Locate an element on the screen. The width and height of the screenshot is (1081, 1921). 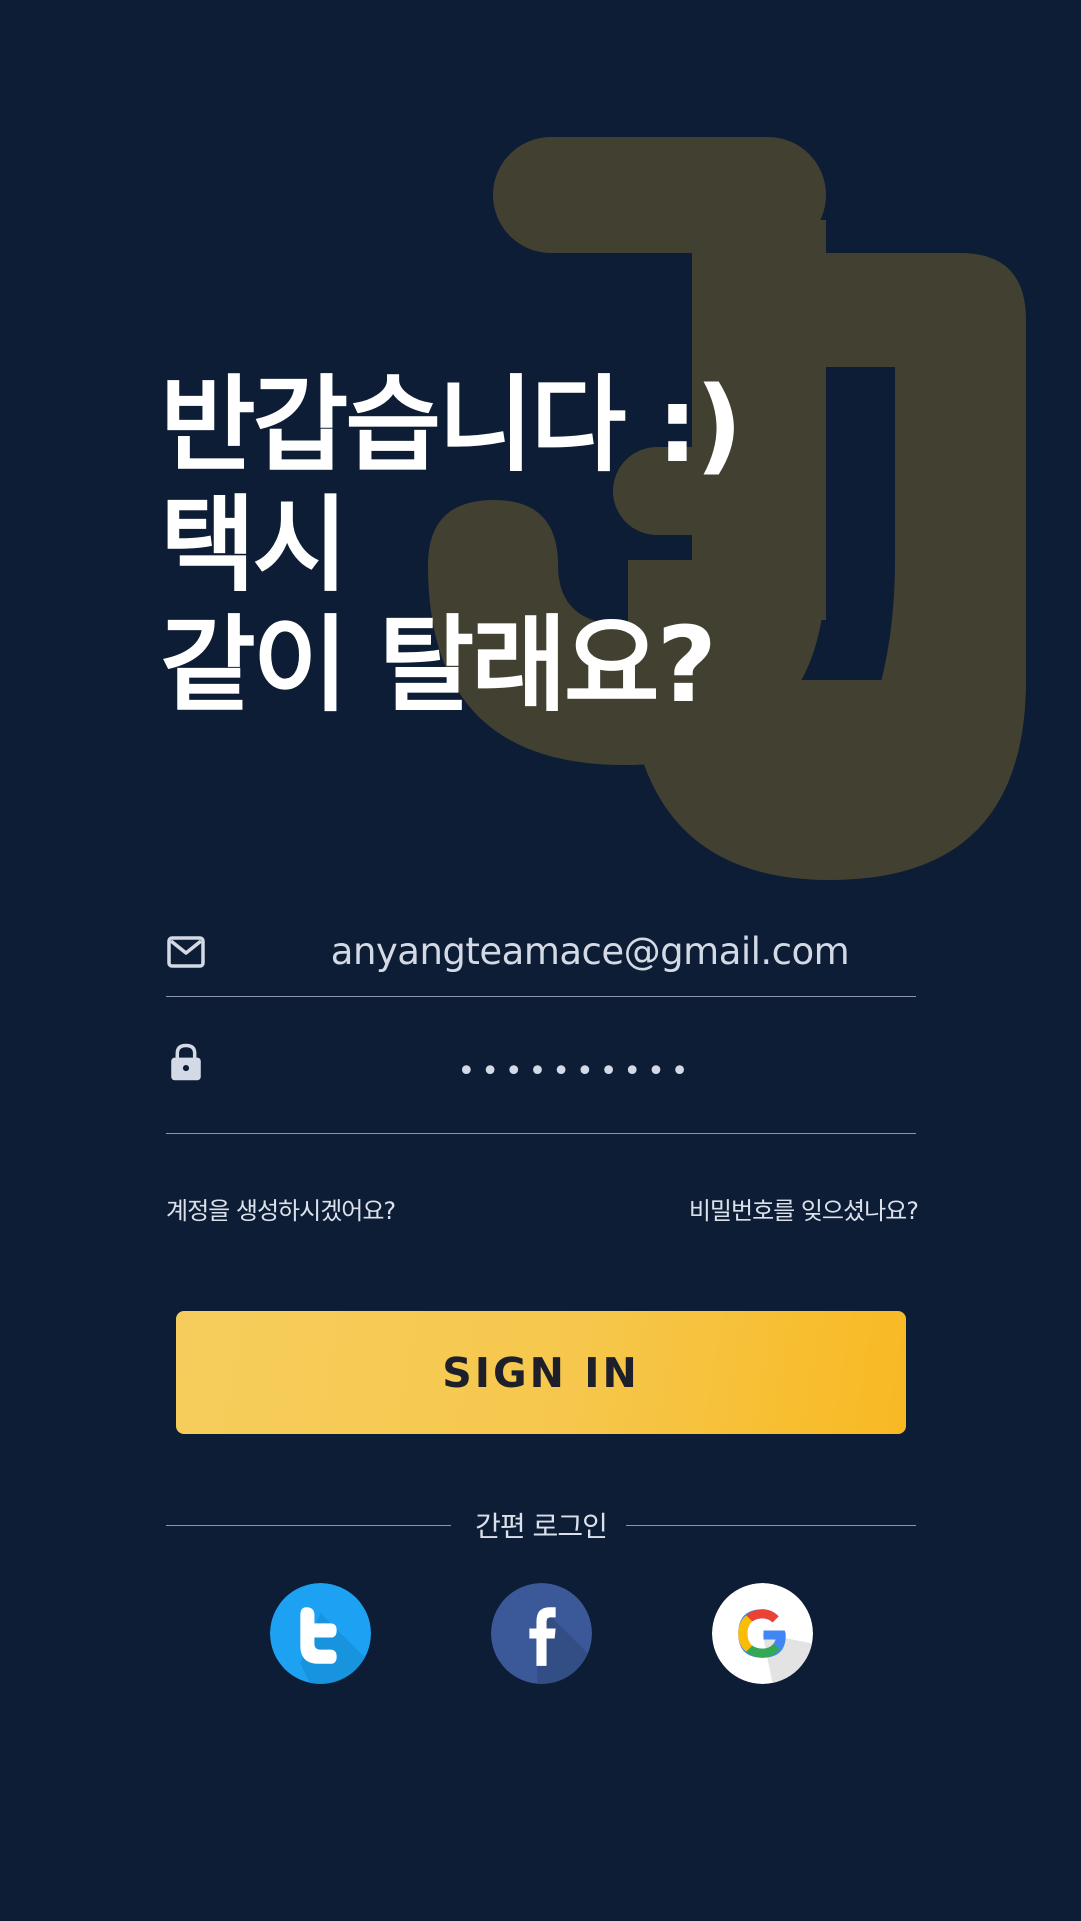
greeting-line-1: 반갑습니다 :) is located at coordinates (451, 425).